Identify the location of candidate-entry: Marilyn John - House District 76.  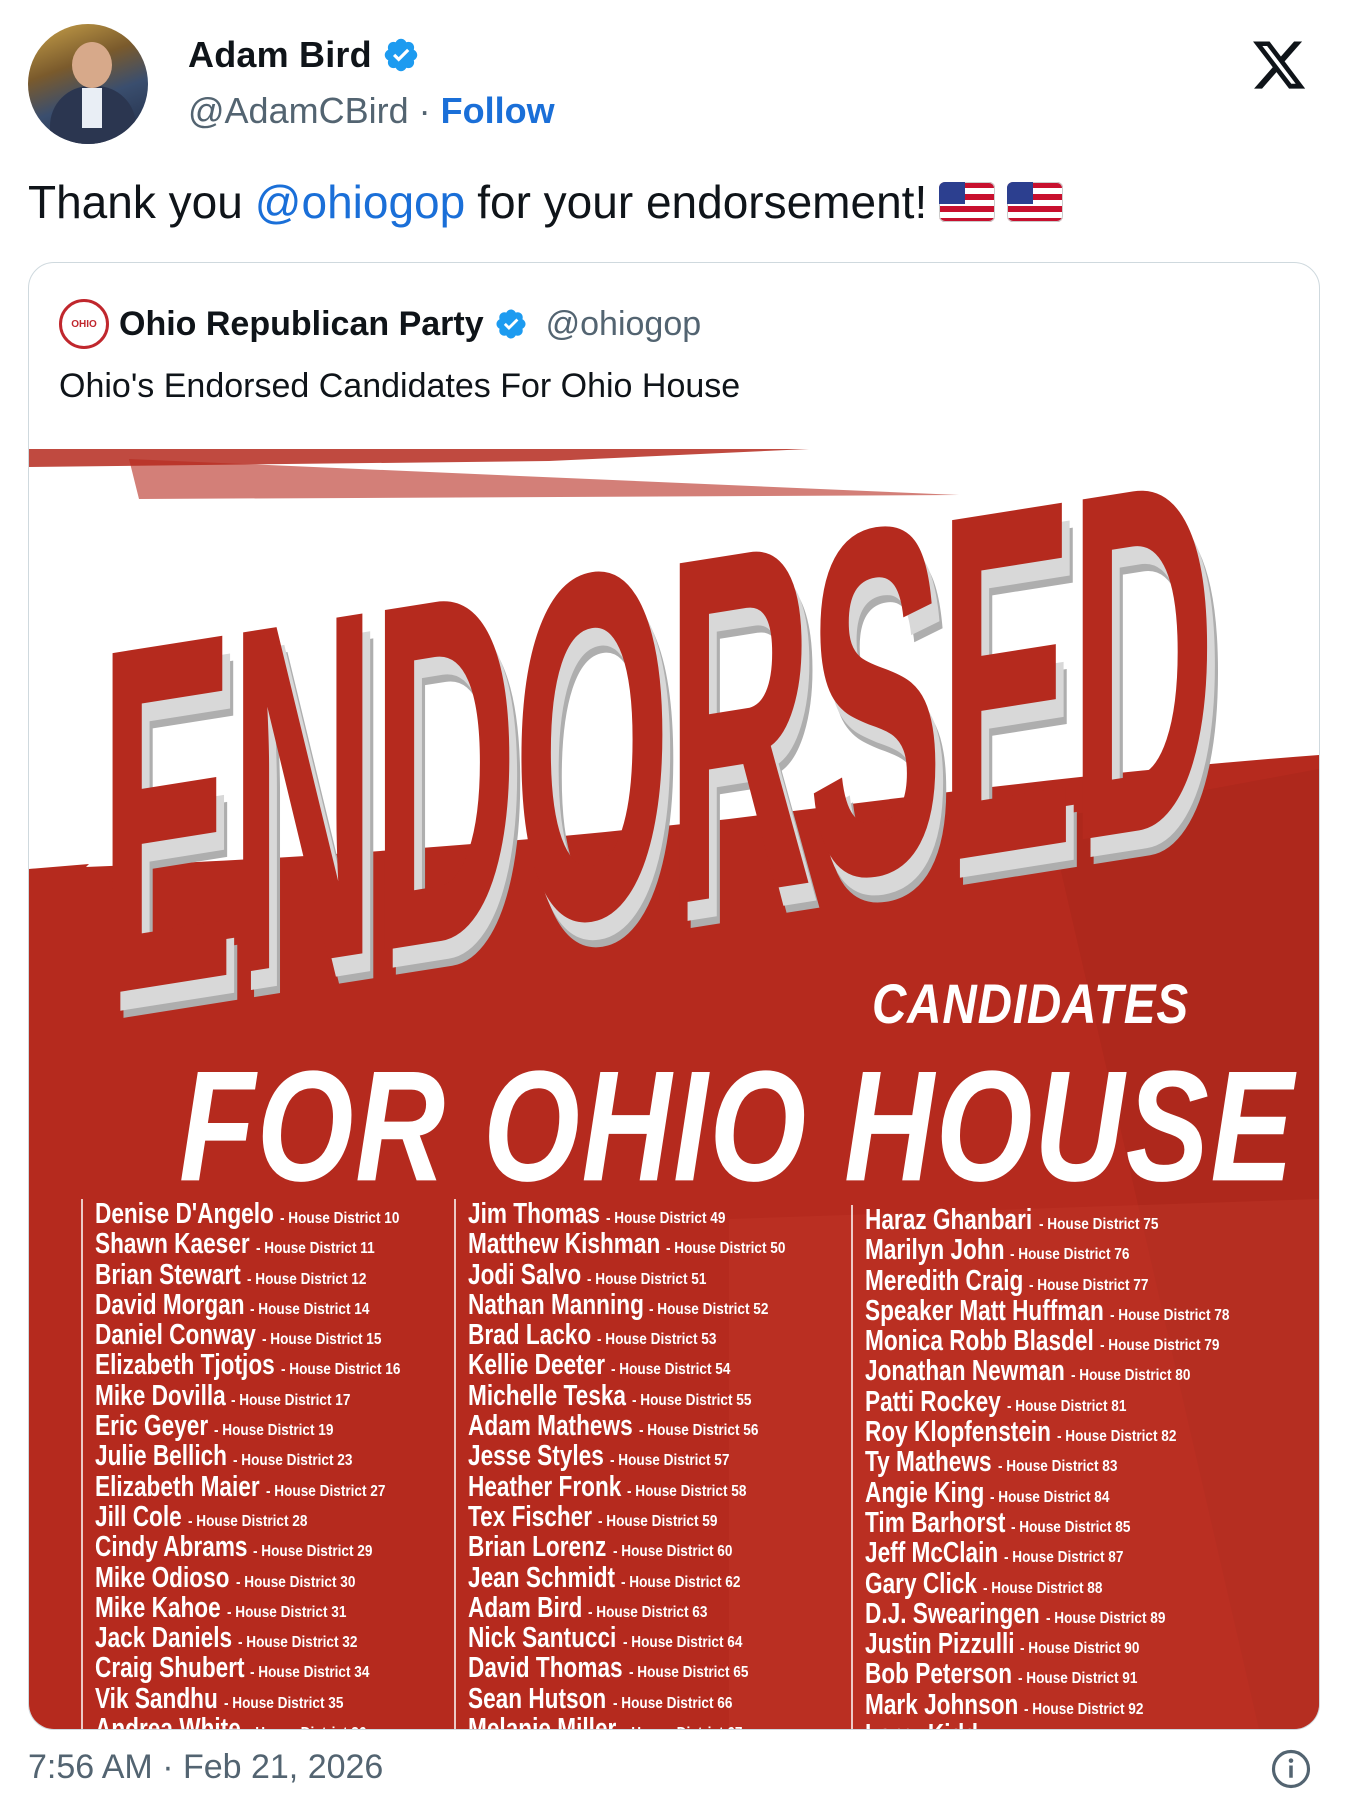
(1057, 1250).